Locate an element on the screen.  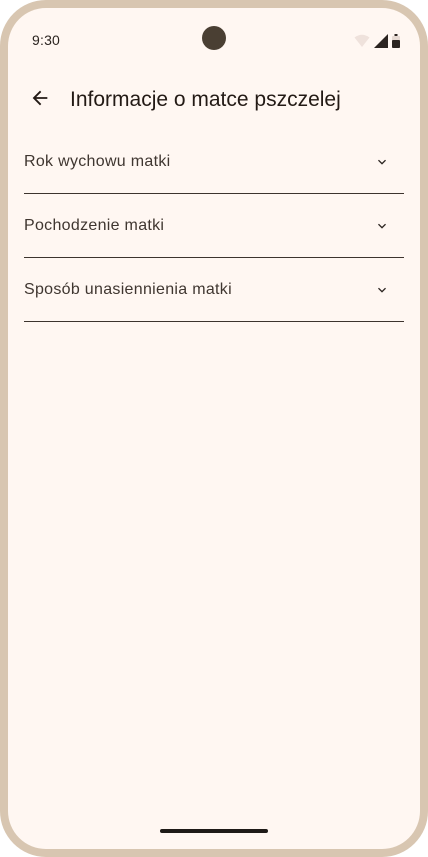
front-camera is located at coordinates (214, 38).